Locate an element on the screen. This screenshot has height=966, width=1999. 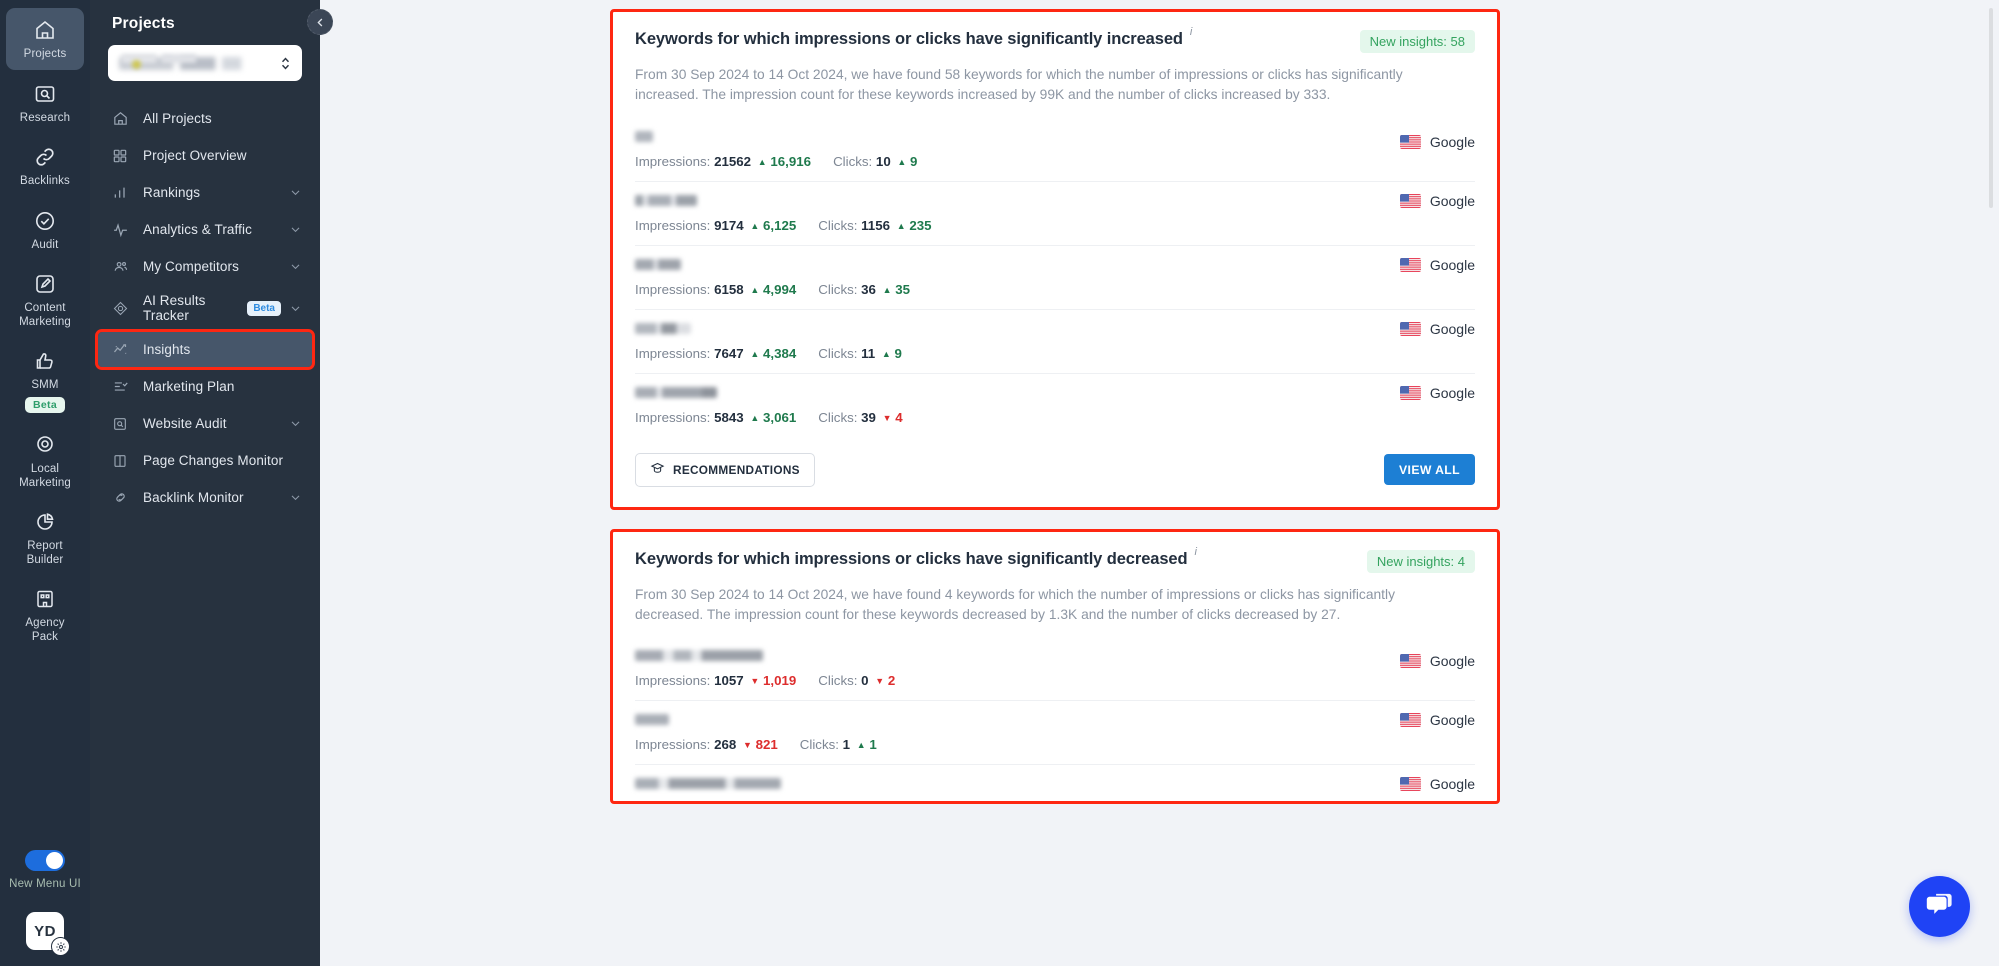
home-outline-icon is located at coordinates (120, 118).